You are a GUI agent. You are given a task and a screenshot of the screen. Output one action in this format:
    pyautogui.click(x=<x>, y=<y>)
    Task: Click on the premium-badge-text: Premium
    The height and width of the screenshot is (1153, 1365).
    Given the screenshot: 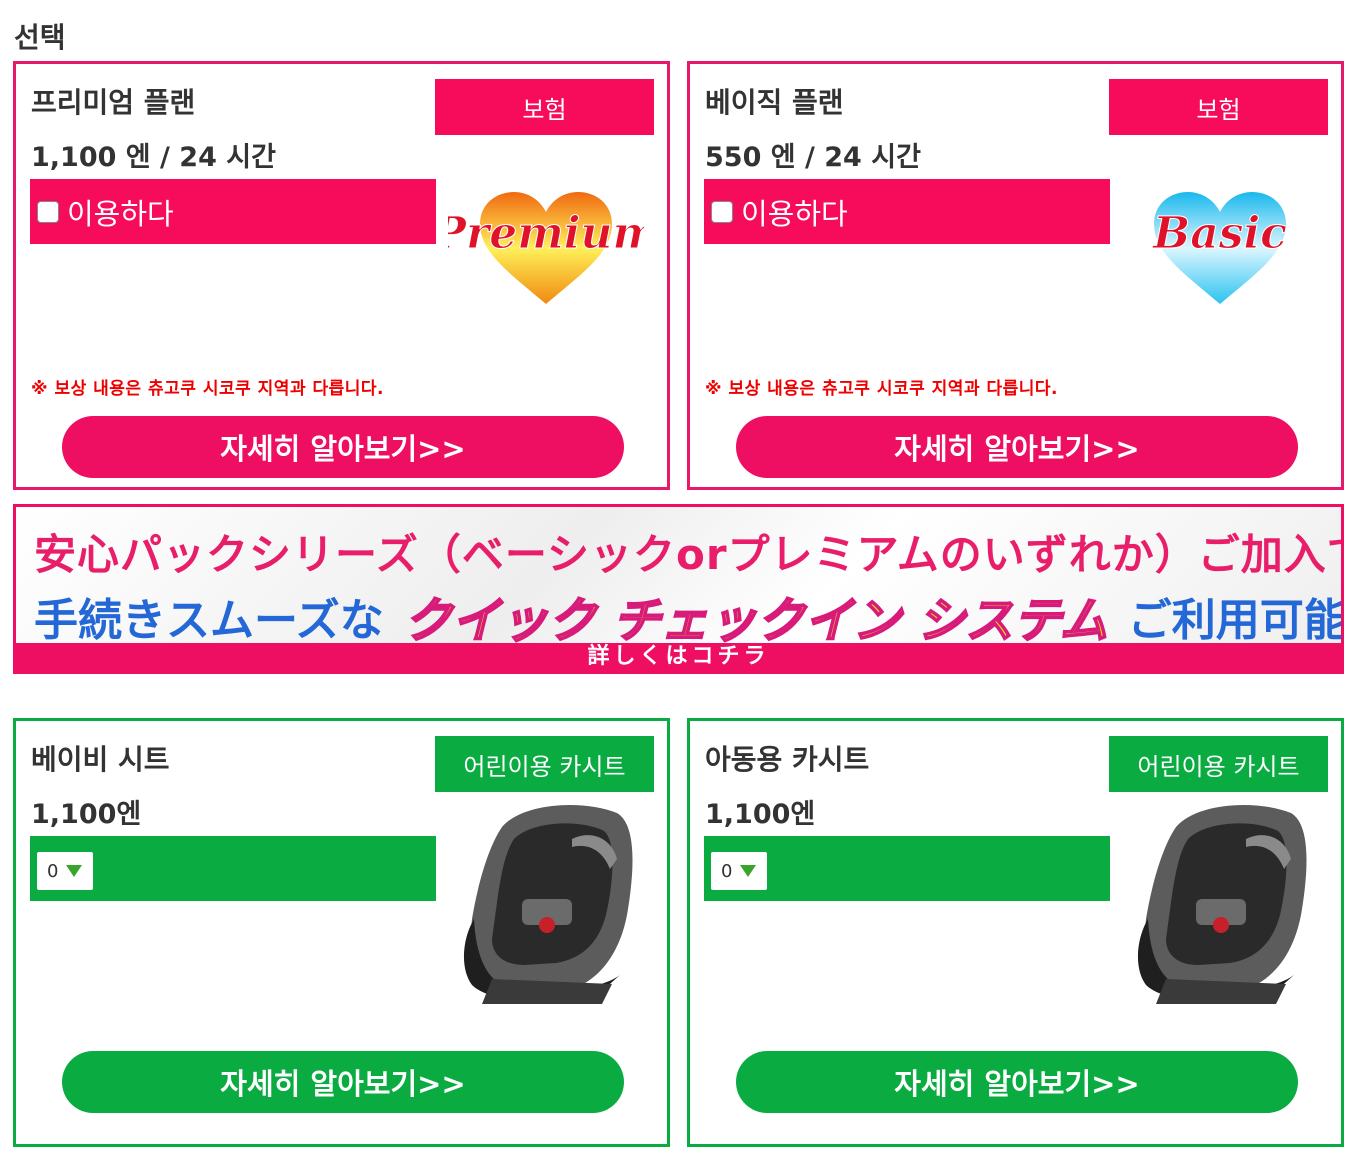 What is the action you would take?
    pyautogui.click(x=546, y=233)
    